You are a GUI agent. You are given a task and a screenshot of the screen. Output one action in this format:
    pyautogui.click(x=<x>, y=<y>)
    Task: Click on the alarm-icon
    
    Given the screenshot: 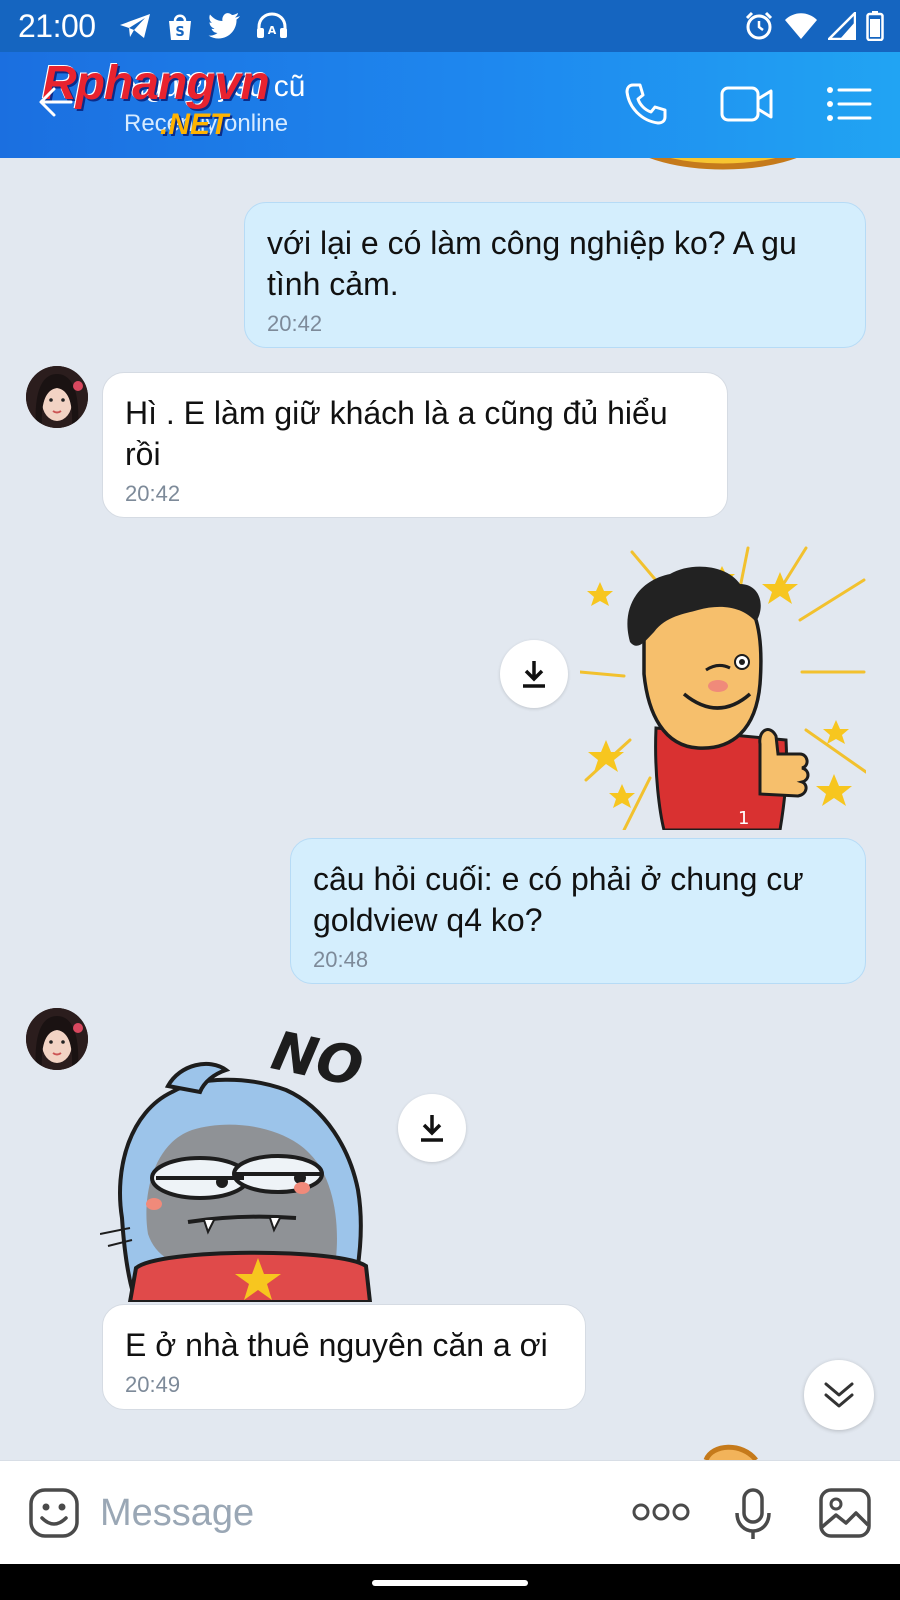 What is the action you would take?
    pyautogui.click(x=759, y=25)
    